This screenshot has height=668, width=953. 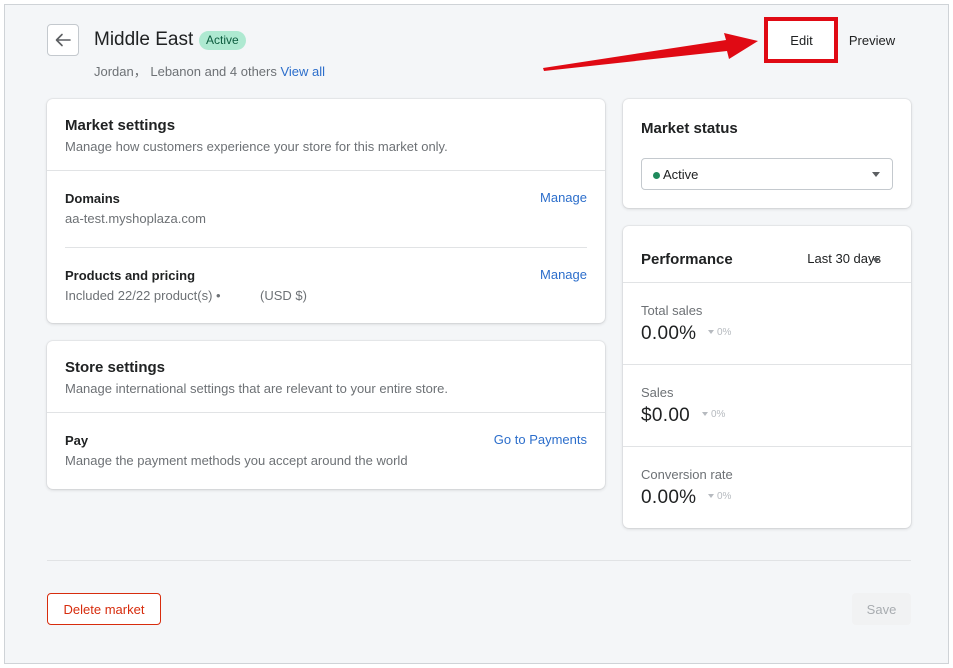 I want to click on pay-title: Pay, so click(x=77, y=440).